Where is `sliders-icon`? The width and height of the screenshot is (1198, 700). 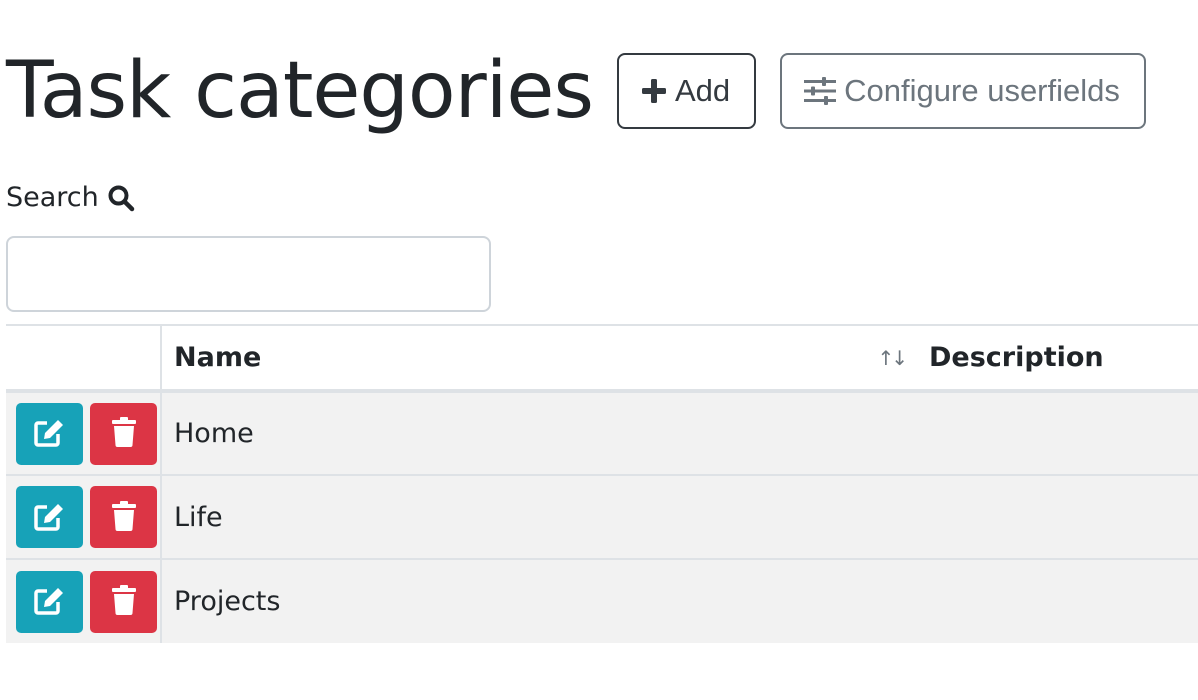 sliders-icon is located at coordinates (820, 91).